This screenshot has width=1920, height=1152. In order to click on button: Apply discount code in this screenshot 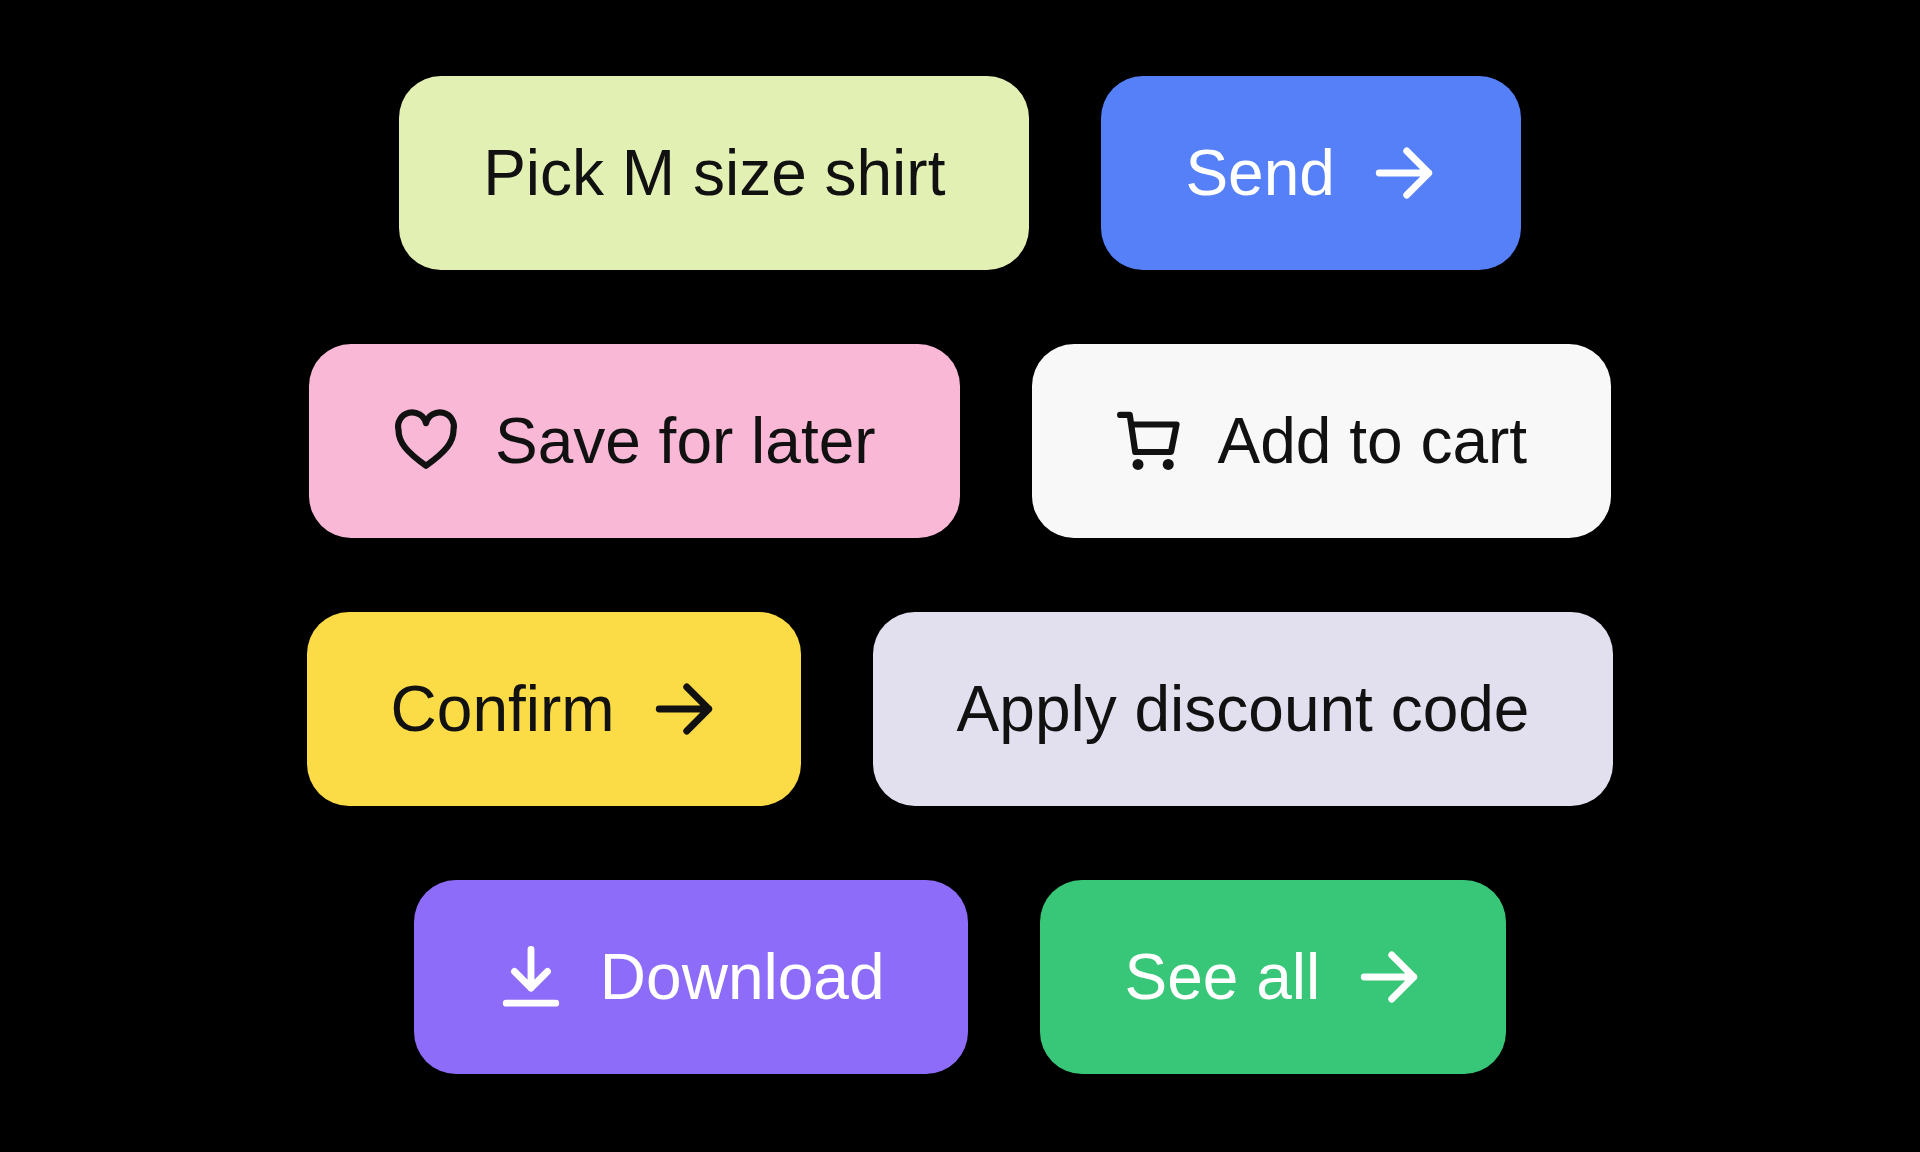, I will do `click(1243, 709)`.